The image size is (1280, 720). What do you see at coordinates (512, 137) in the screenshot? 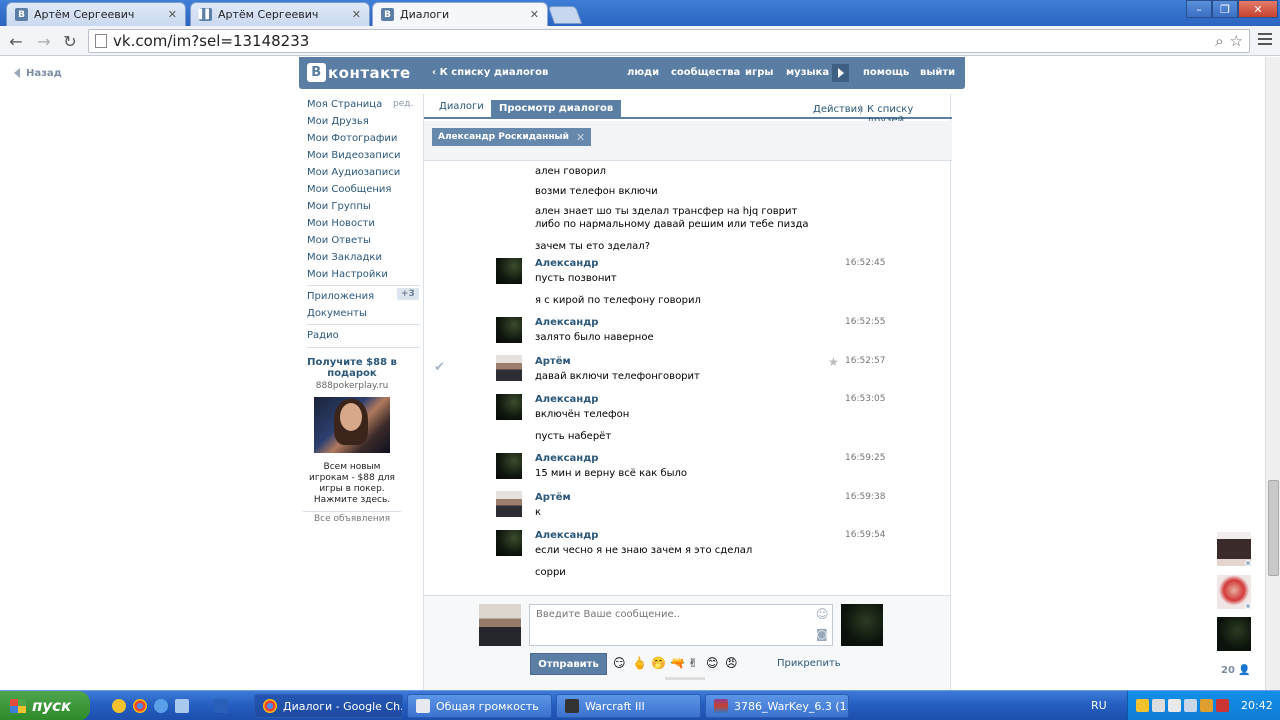
I see `peer-chip: Александр Роскиданный ✕` at bounding box center [512, 137].